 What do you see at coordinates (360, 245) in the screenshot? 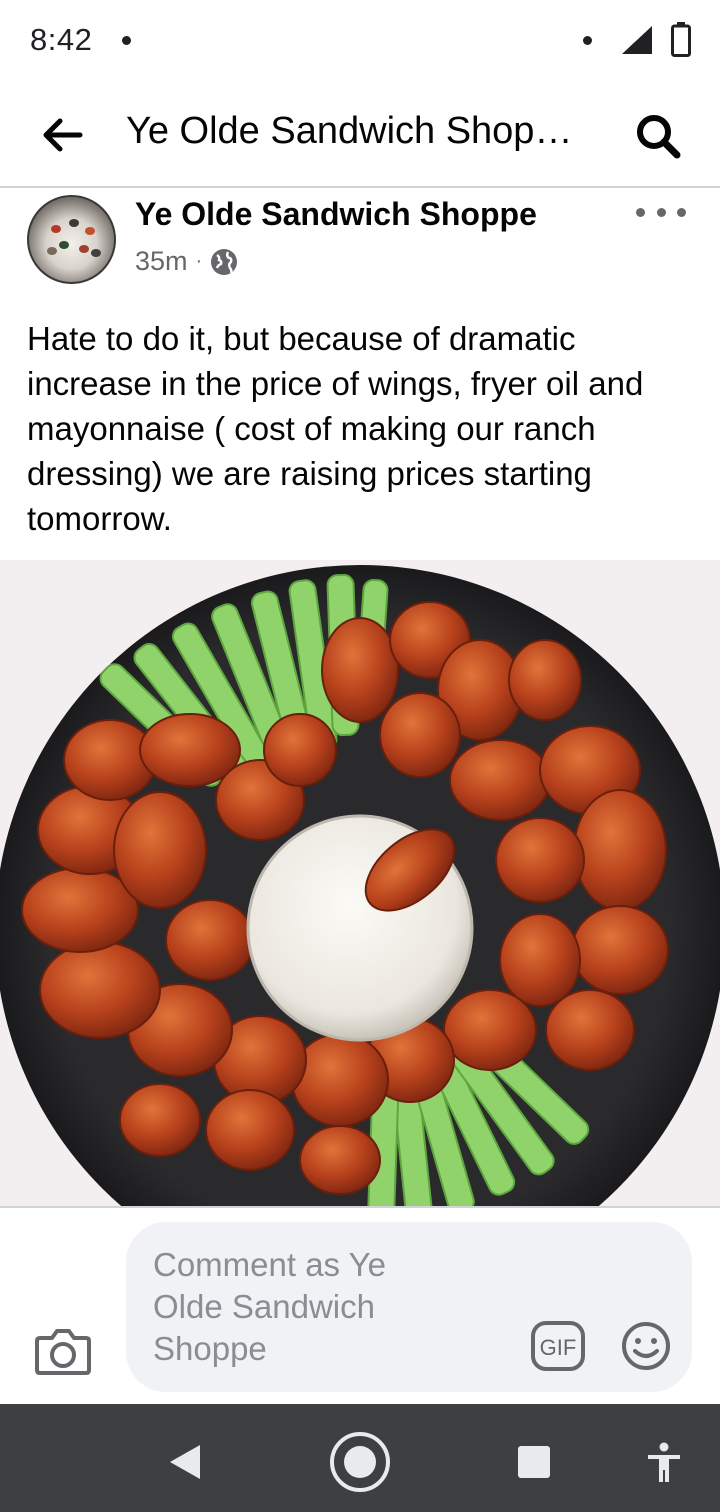
I see `post-header: Ye Olde Sandwich Shoppe 35m ·` at bounding box center [360, 245].